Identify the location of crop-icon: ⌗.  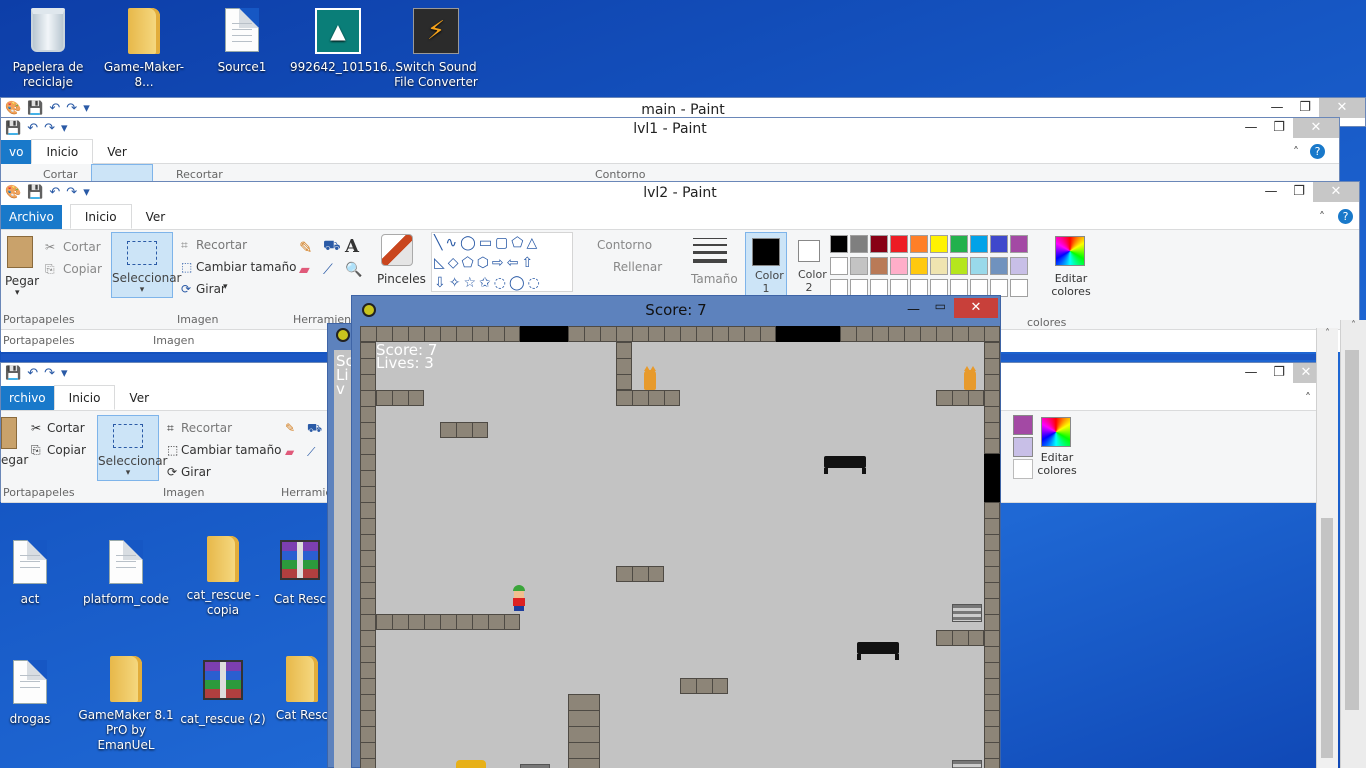
(184, 245).